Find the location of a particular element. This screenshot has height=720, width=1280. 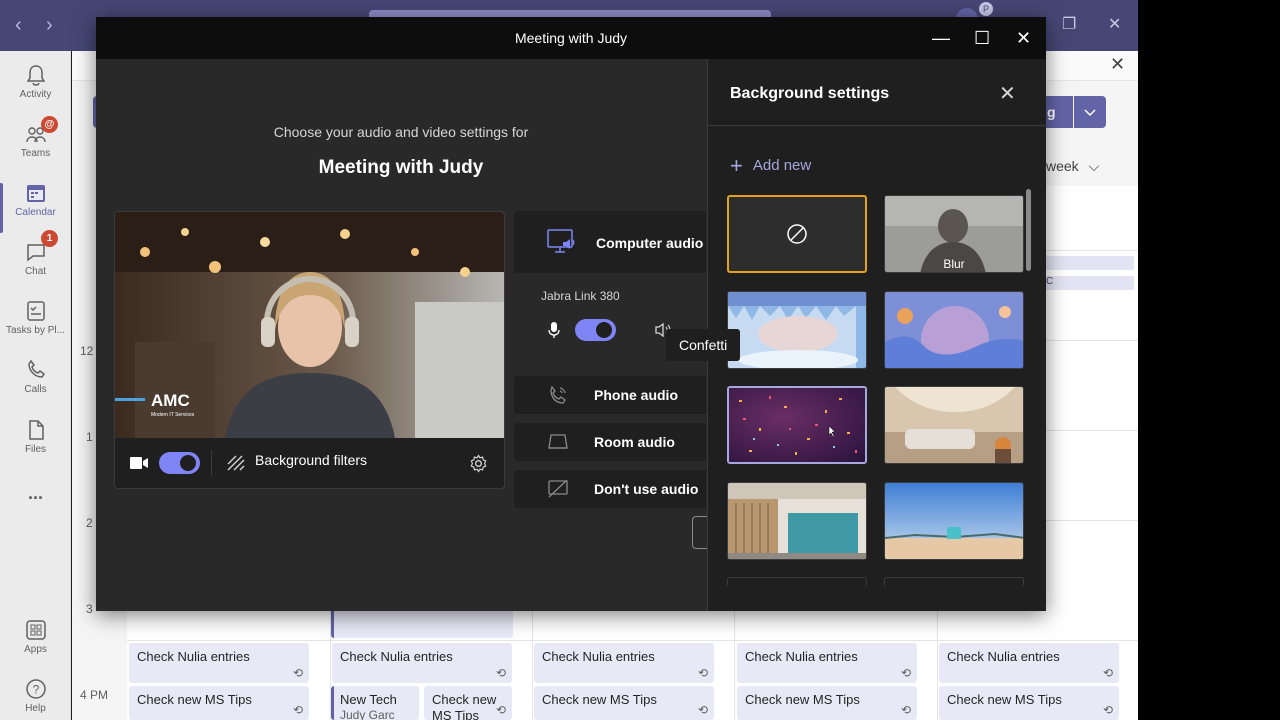

microphone-toggle is located at coordinates (595, 330).